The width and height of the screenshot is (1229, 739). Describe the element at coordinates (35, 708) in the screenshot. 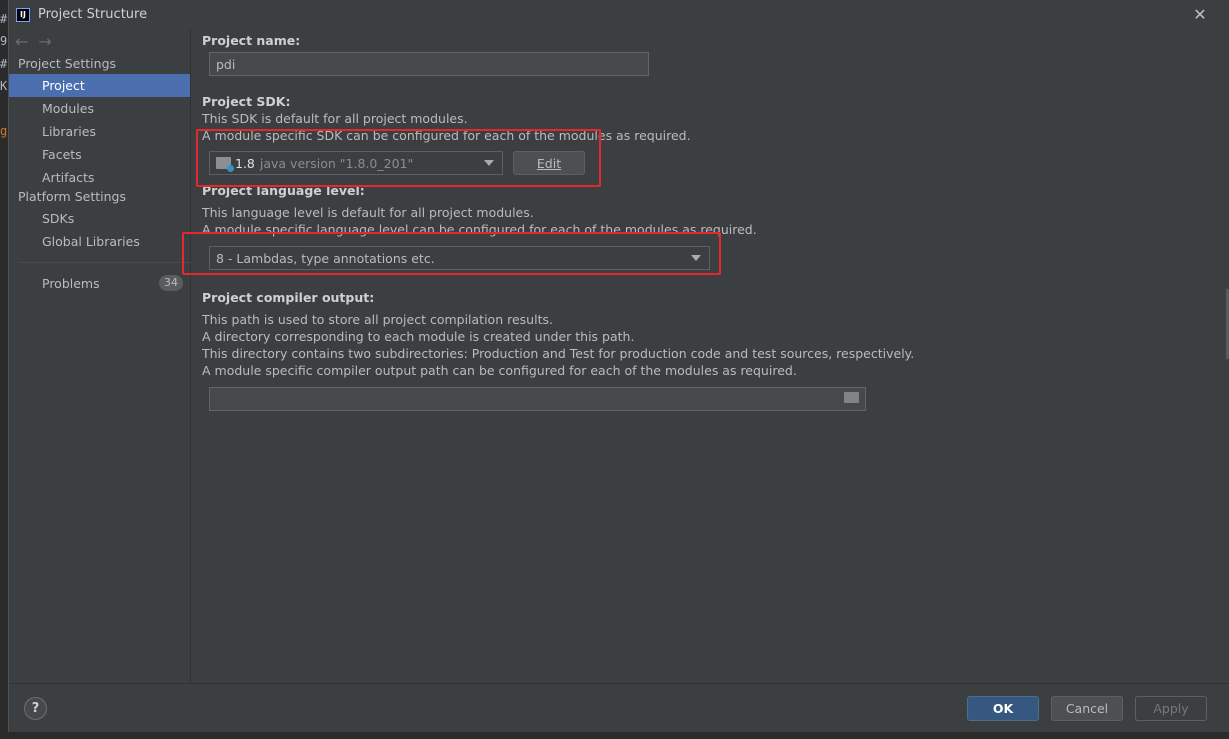

I see `help-icon: ?` at that location.